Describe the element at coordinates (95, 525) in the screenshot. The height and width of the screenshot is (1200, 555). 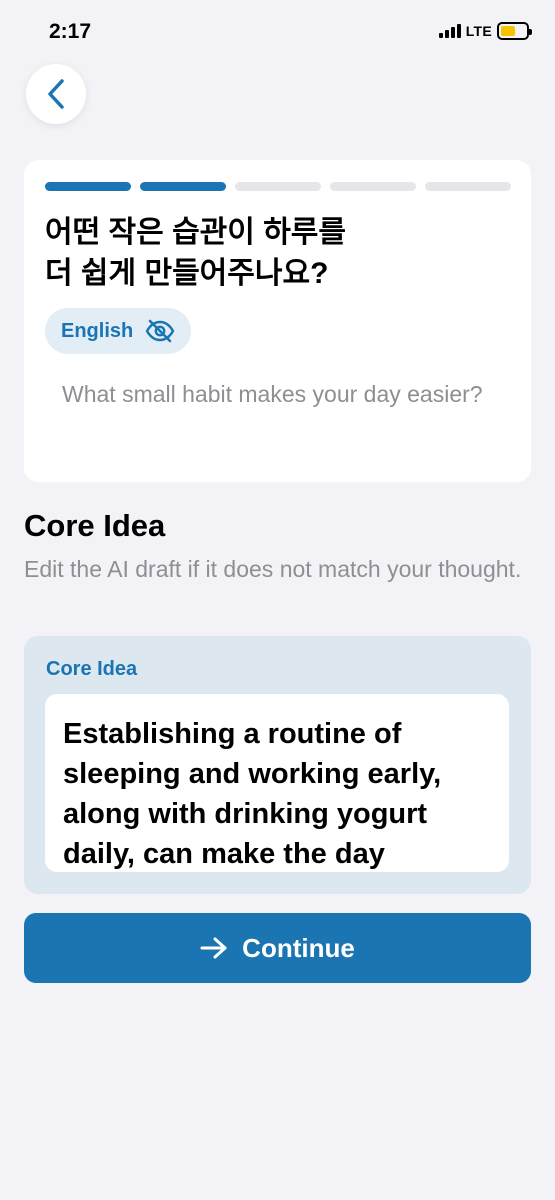
I see `section-title: Core Idea` at that location.